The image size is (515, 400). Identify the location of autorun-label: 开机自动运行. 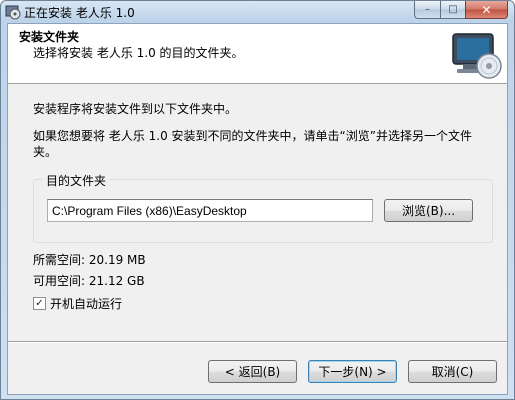
(86, 303).